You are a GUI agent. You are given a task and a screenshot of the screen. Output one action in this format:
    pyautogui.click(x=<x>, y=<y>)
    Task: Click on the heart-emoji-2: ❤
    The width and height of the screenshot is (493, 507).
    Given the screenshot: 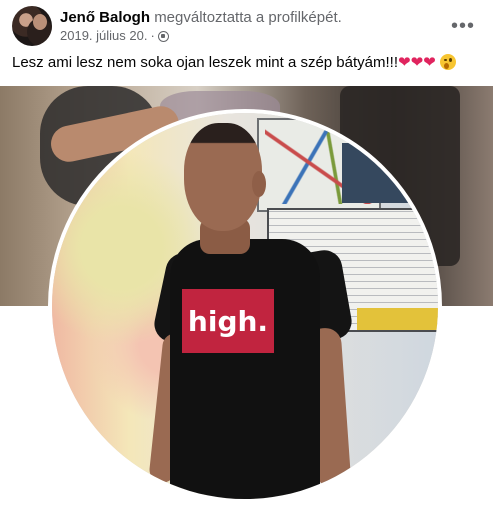 What is the action you would take?
    pyautogui.click(x=417, y=62)
    